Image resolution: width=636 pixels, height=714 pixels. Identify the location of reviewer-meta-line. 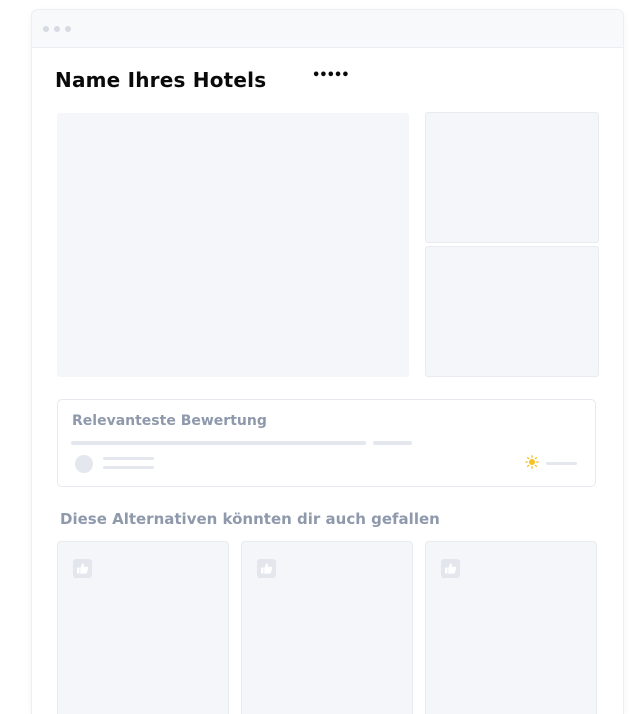
(128, 467).